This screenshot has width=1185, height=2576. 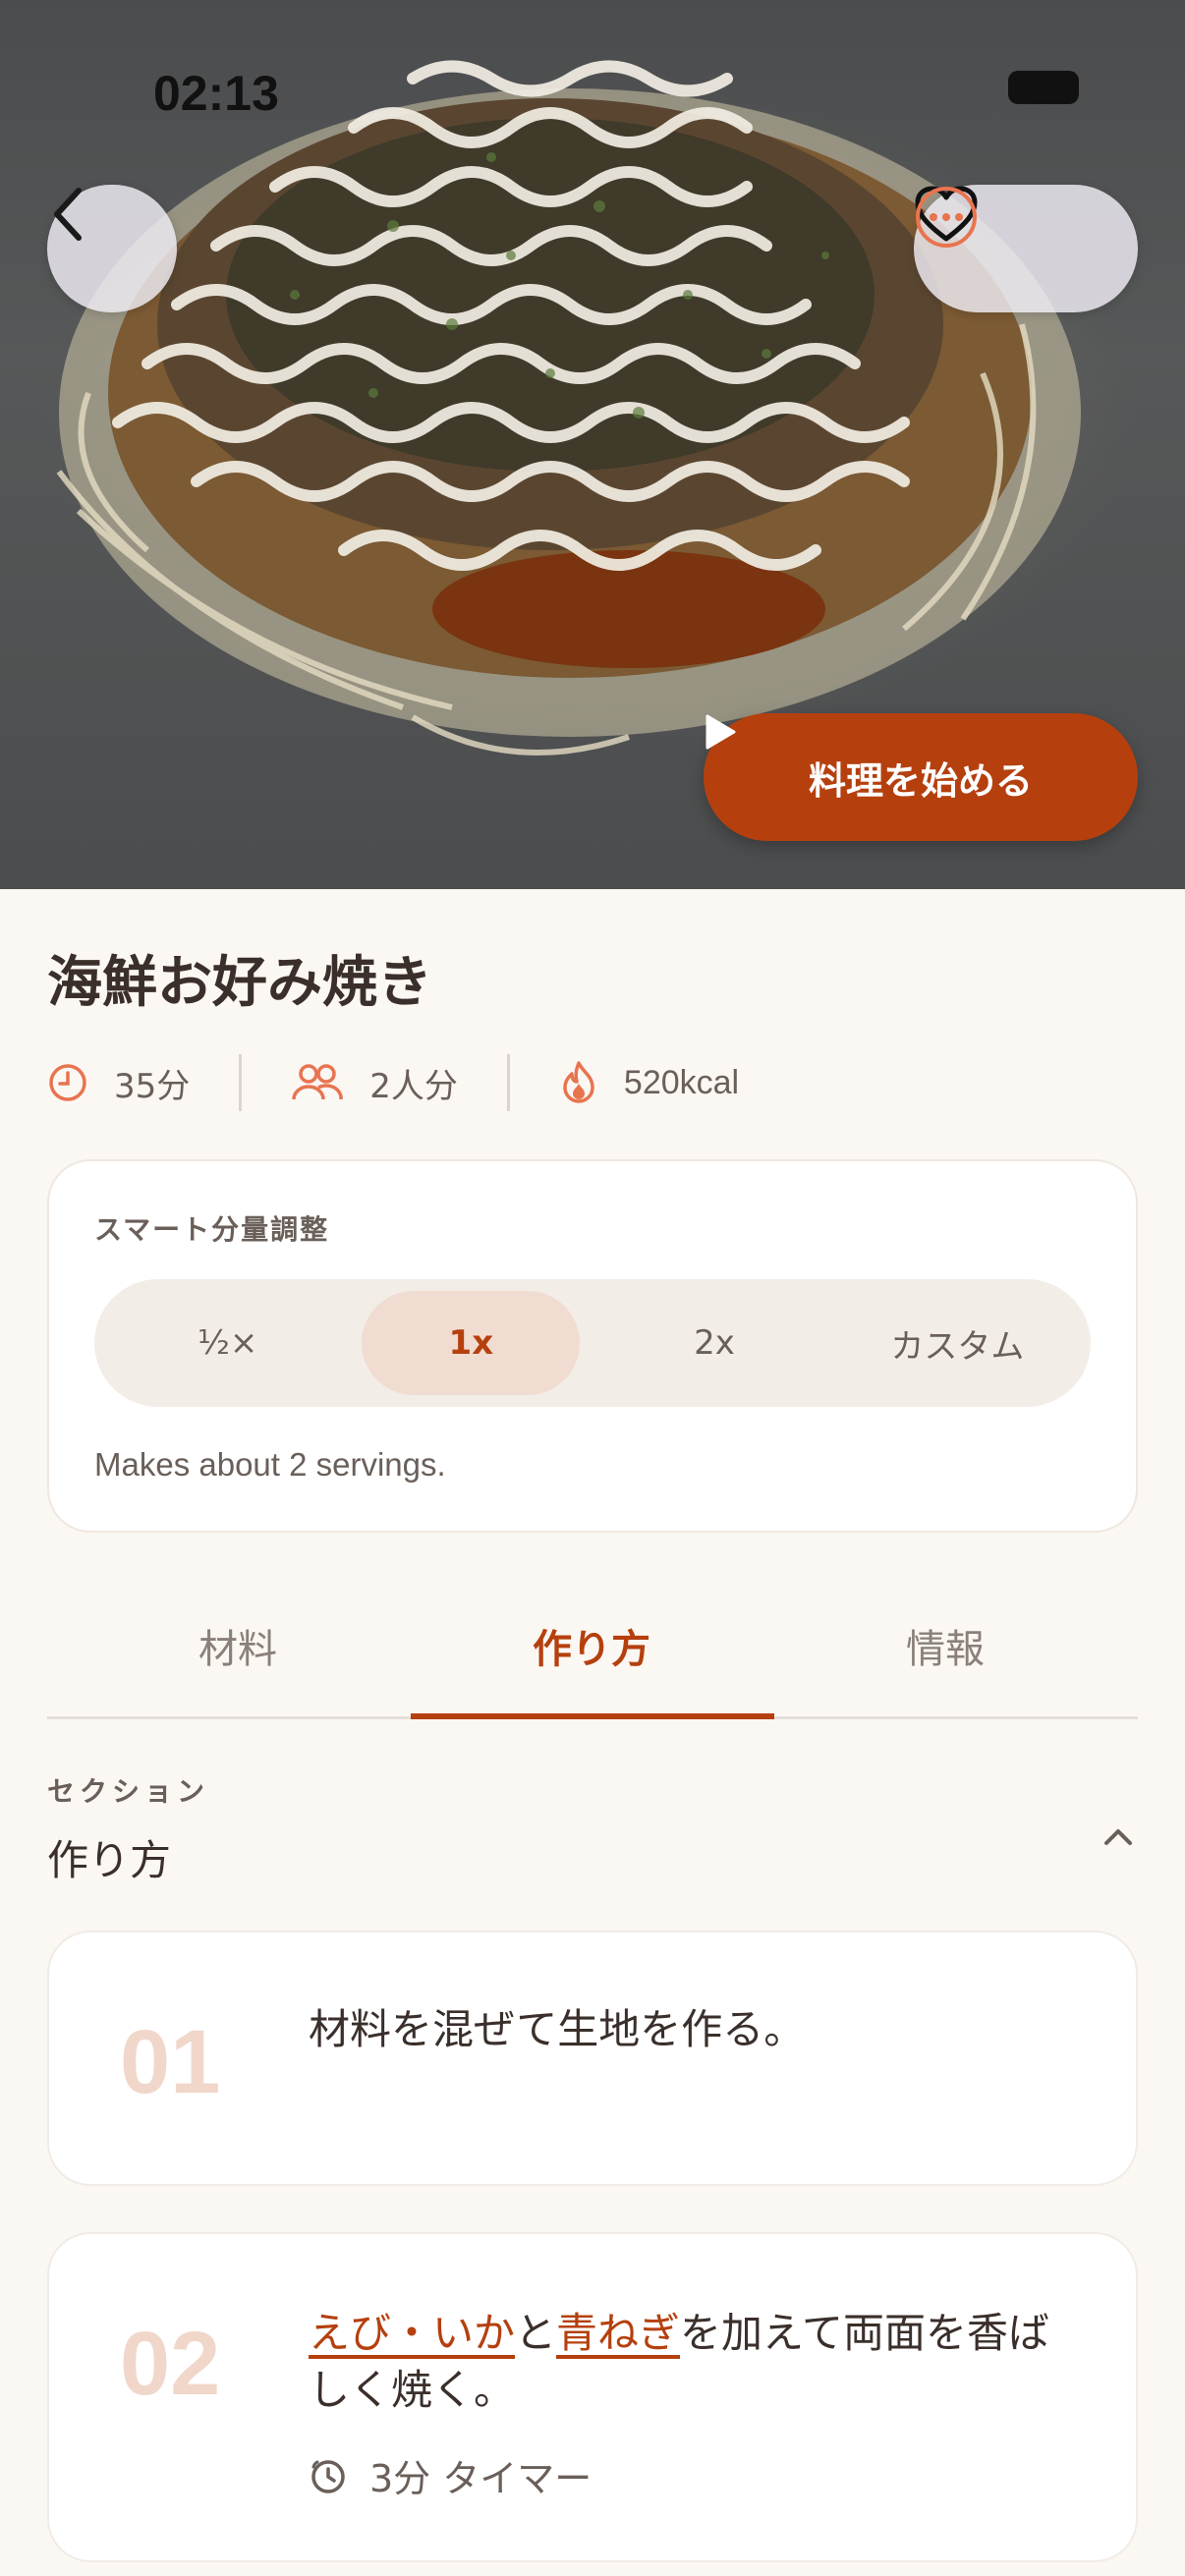 I want to click on recipe-title: 海鮮お好み焼き, so click(x=240, y=983).